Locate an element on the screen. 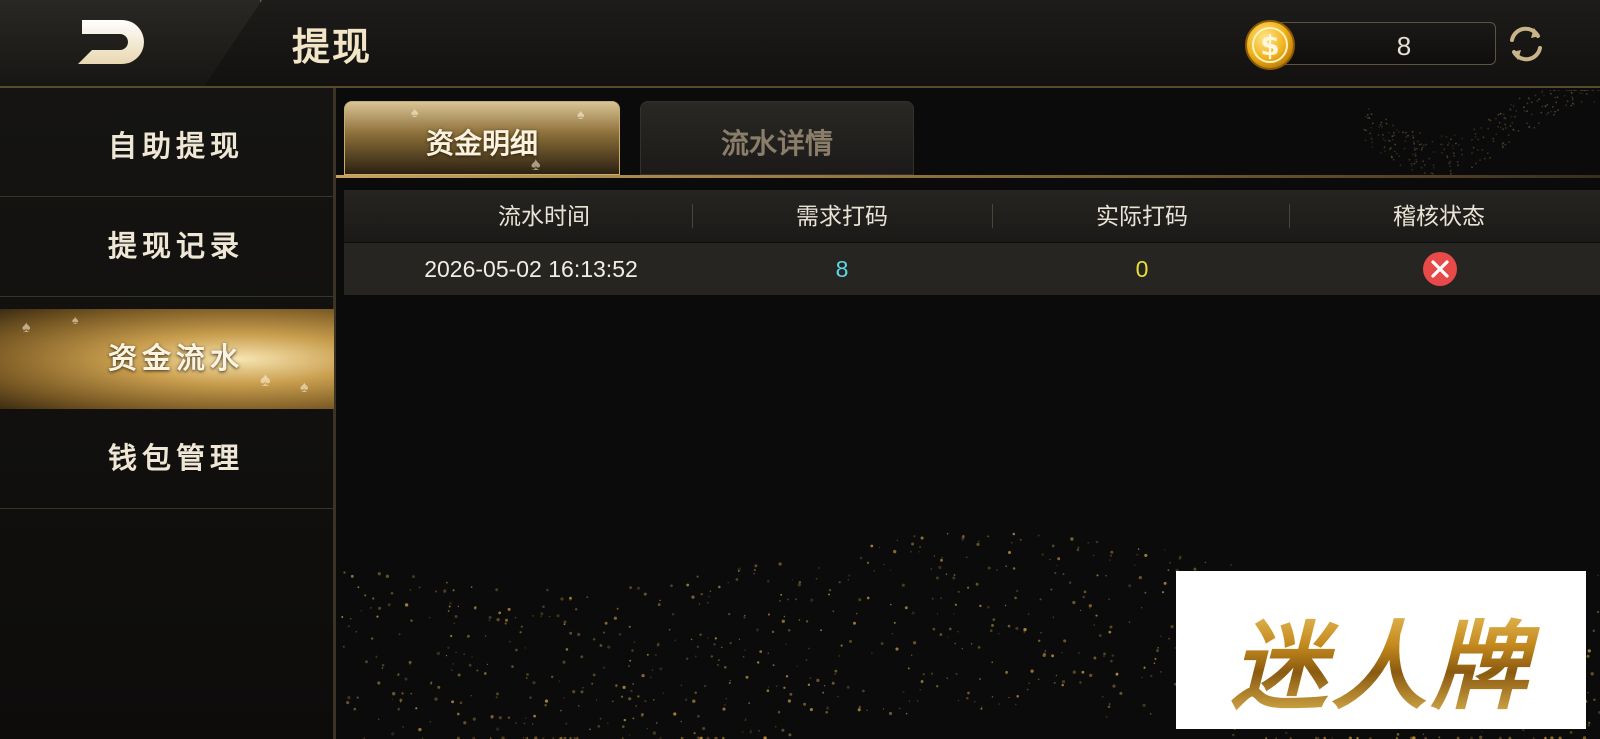 This screenshot has width=1600, height=739. sidebar-item-fund-flow: ♠ ♠ ♠ ♠ 资金流水 is located at coordinates (167, 359).